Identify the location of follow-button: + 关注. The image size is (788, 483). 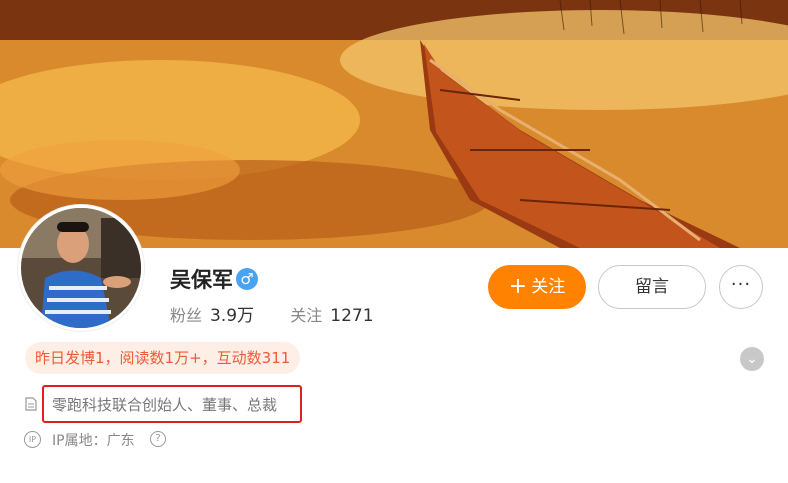
(537, 287).